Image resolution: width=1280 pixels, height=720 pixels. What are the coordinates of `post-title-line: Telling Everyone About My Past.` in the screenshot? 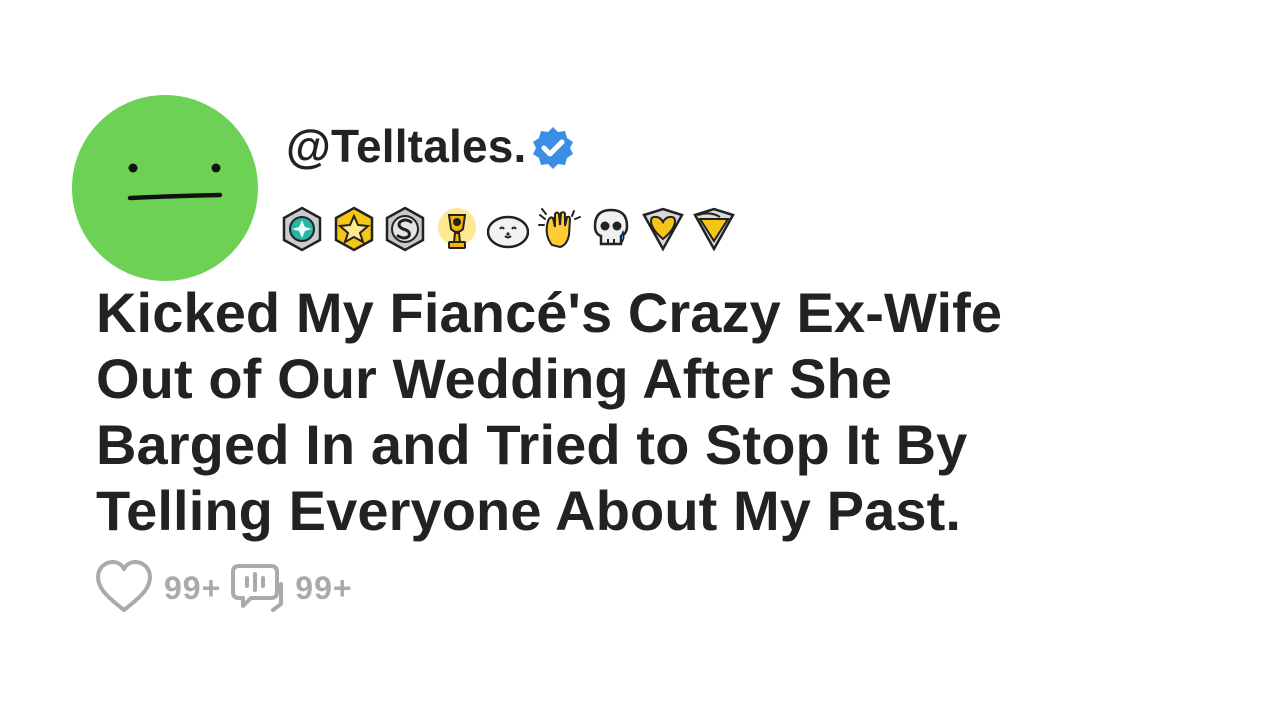 It's located at (529, 510).